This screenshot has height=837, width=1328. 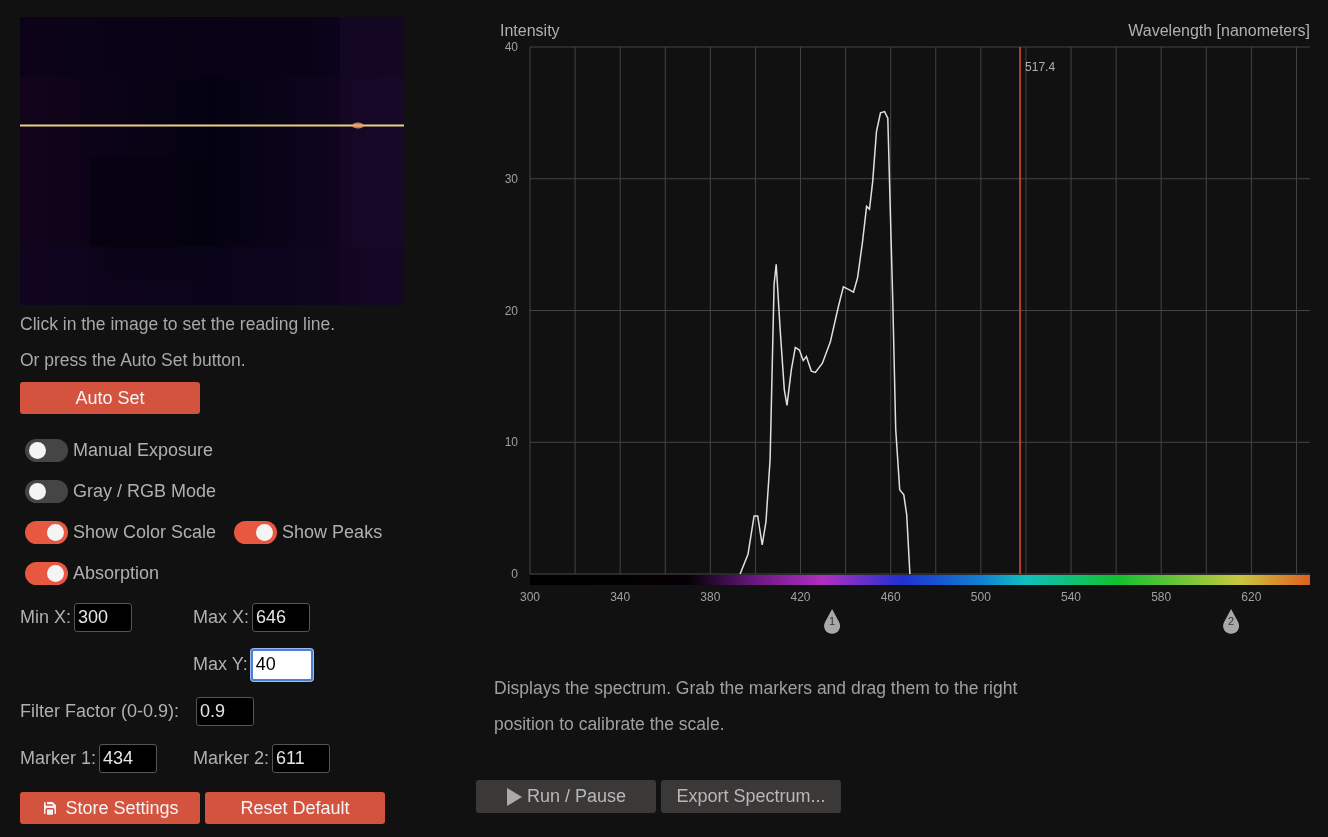 I want to click on input-field: 40, so click(x=281, y=664).